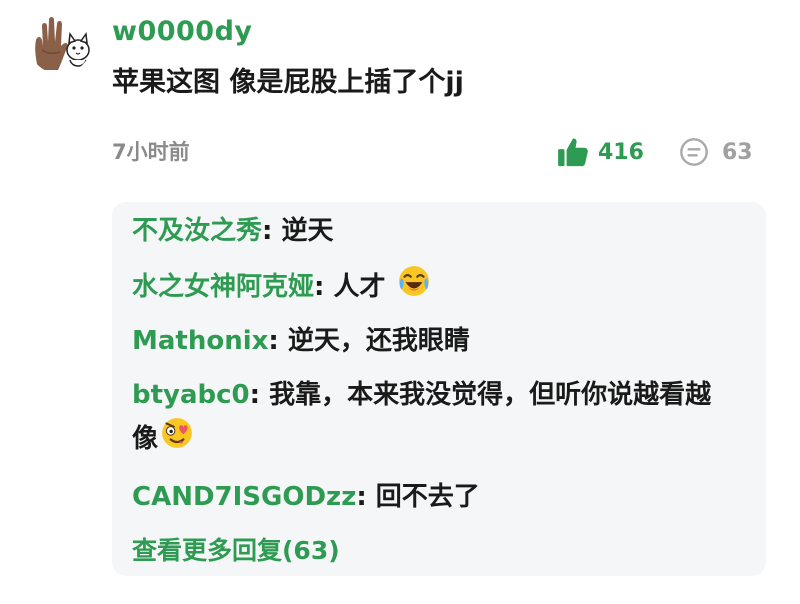 The width and height of the screenshot is (800, 604). What do you see at coordinates (490, 395) in the screenshot?
I see `reply-text: 我靠，本来我没觉得，但听你说越看越` at bounding box center [490, 395].